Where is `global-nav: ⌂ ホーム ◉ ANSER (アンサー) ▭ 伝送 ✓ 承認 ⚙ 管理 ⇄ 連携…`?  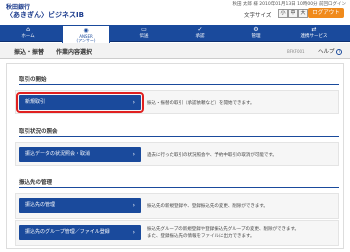
global-nav: ⌂ ホーム ◉ ANSER (アンサー) ▭ 伝送 ✓ 承認 ⚙ 管理 ⇄ 連携… is located at coordinates (175, 34).